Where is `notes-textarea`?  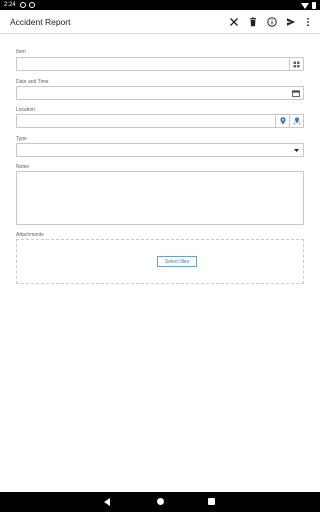
notes-textarea is located at coordinates (160, 198).